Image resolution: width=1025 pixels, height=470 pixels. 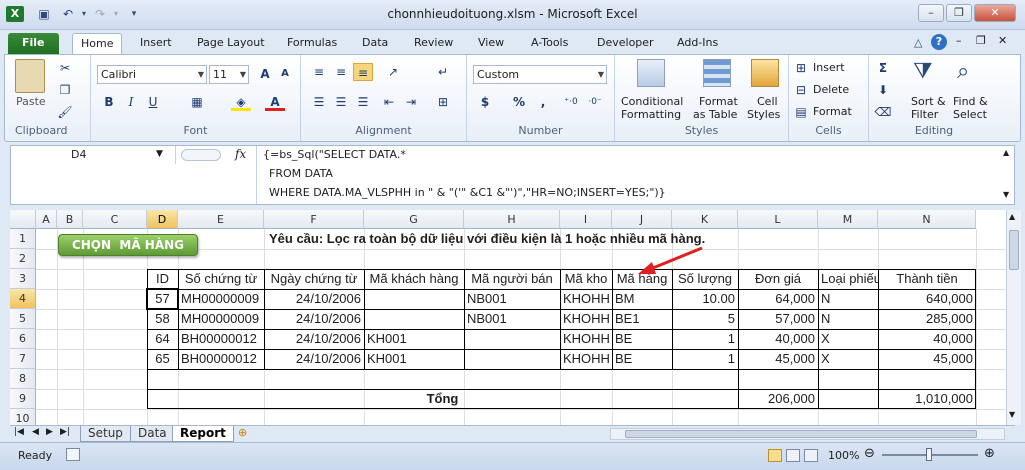 I want to click on sheet-tab-setup: Setup, so click(x=105, y=434).